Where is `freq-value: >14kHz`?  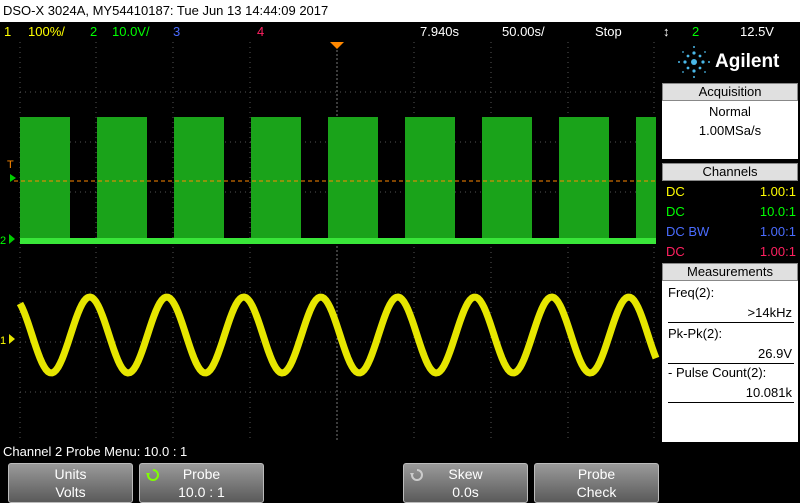 freq-value: >14kHz is located at coordinates (769, 312).